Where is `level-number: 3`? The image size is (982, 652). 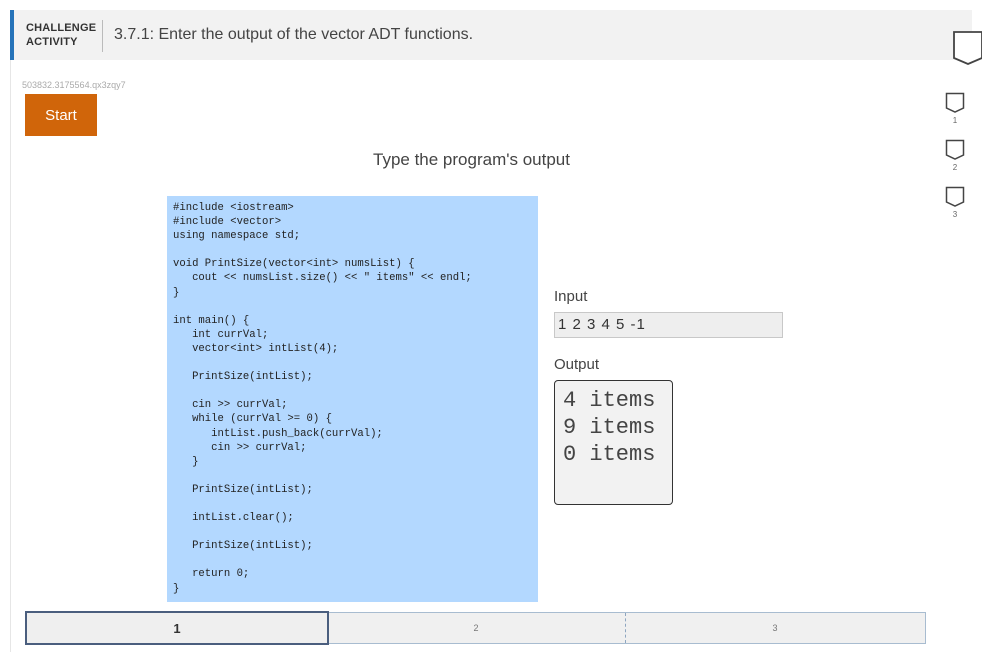
level-number: 3 is located at coordinates (955, 214).